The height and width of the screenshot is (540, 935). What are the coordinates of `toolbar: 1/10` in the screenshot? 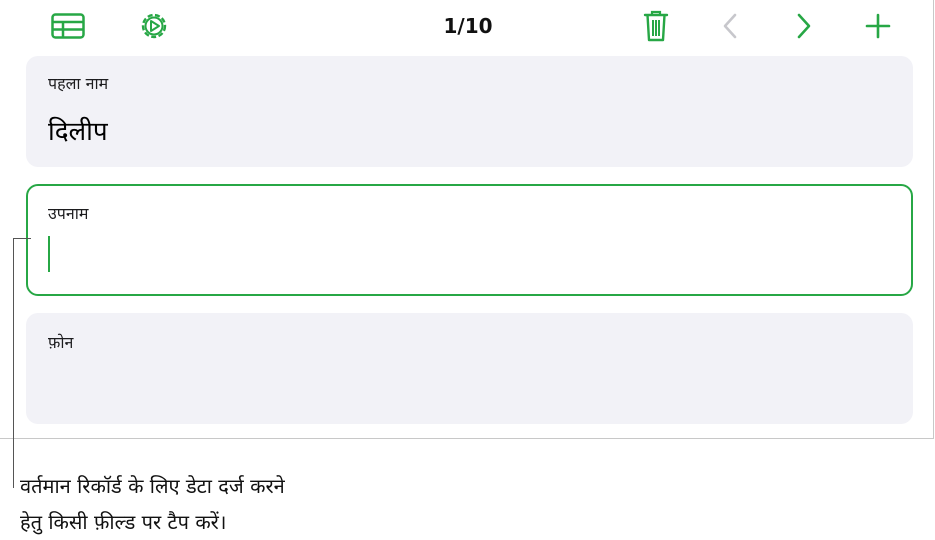 It's located at (467, 26).